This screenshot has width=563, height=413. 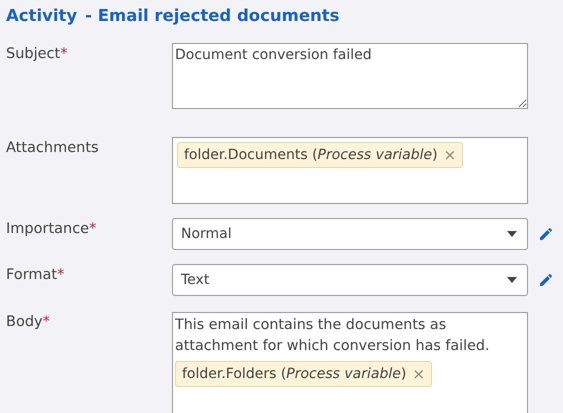 I want to click on variable-tag: folder.Documents (Process variable) ×, so click(x=320, y=155).